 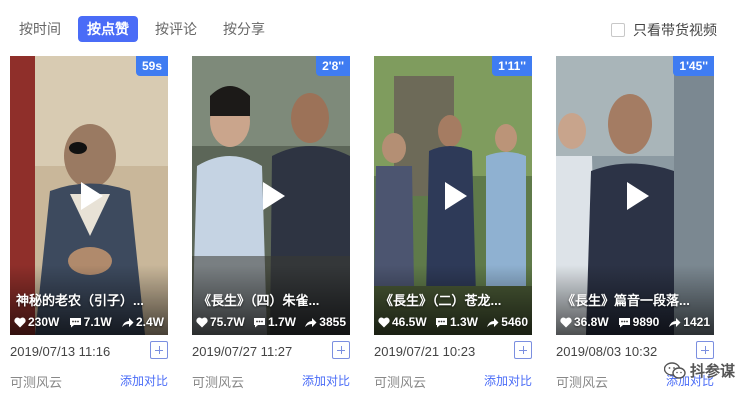 I want to click on likes-stat: 46.5W, so click(x=402, y=322).